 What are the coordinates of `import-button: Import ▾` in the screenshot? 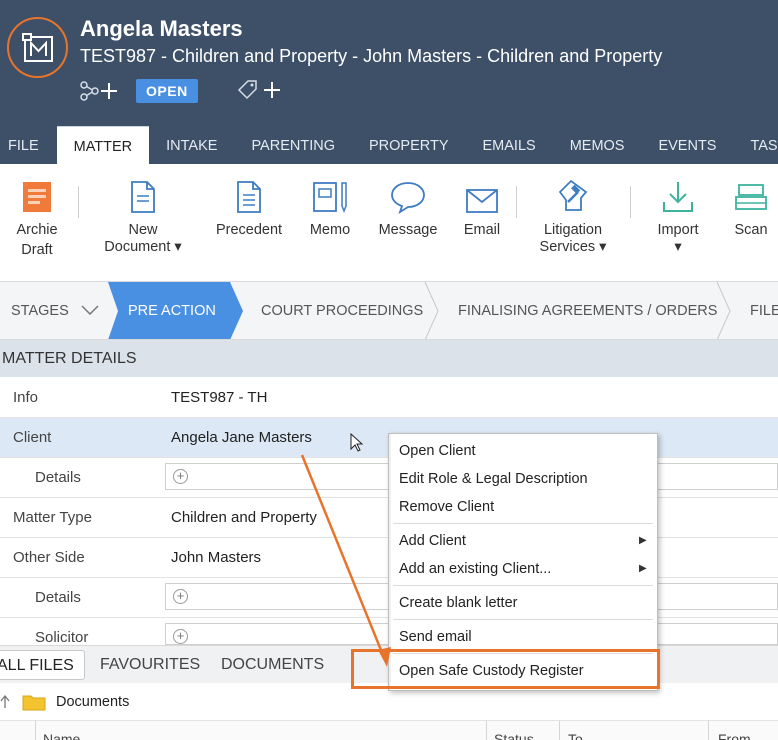 It's located at (678, 217).